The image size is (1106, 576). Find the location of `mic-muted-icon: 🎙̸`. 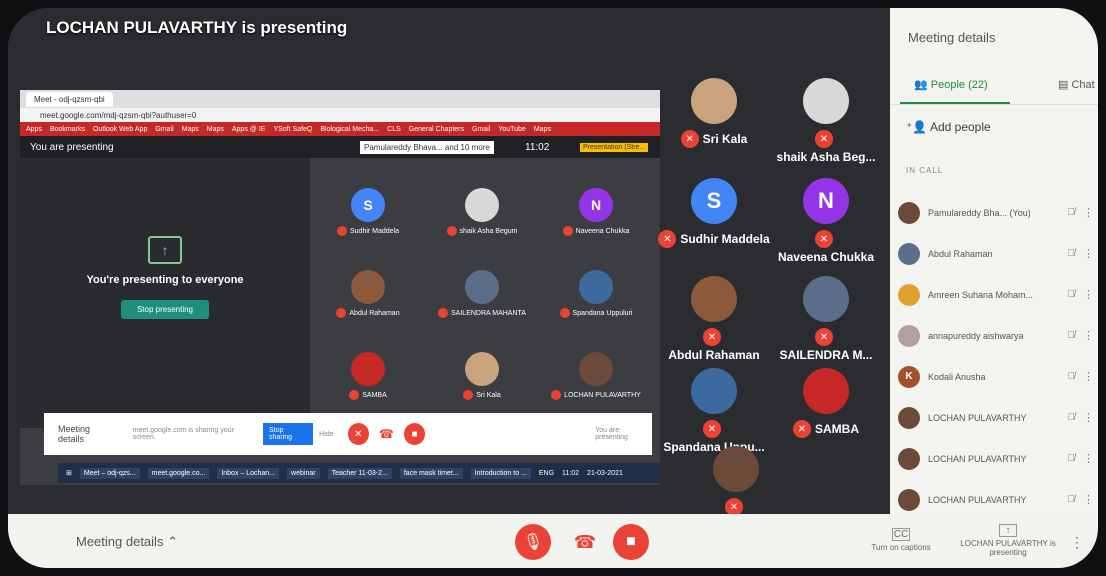

mic-muted-icon: 🎙̸ is located at coordinates (1071, 499).